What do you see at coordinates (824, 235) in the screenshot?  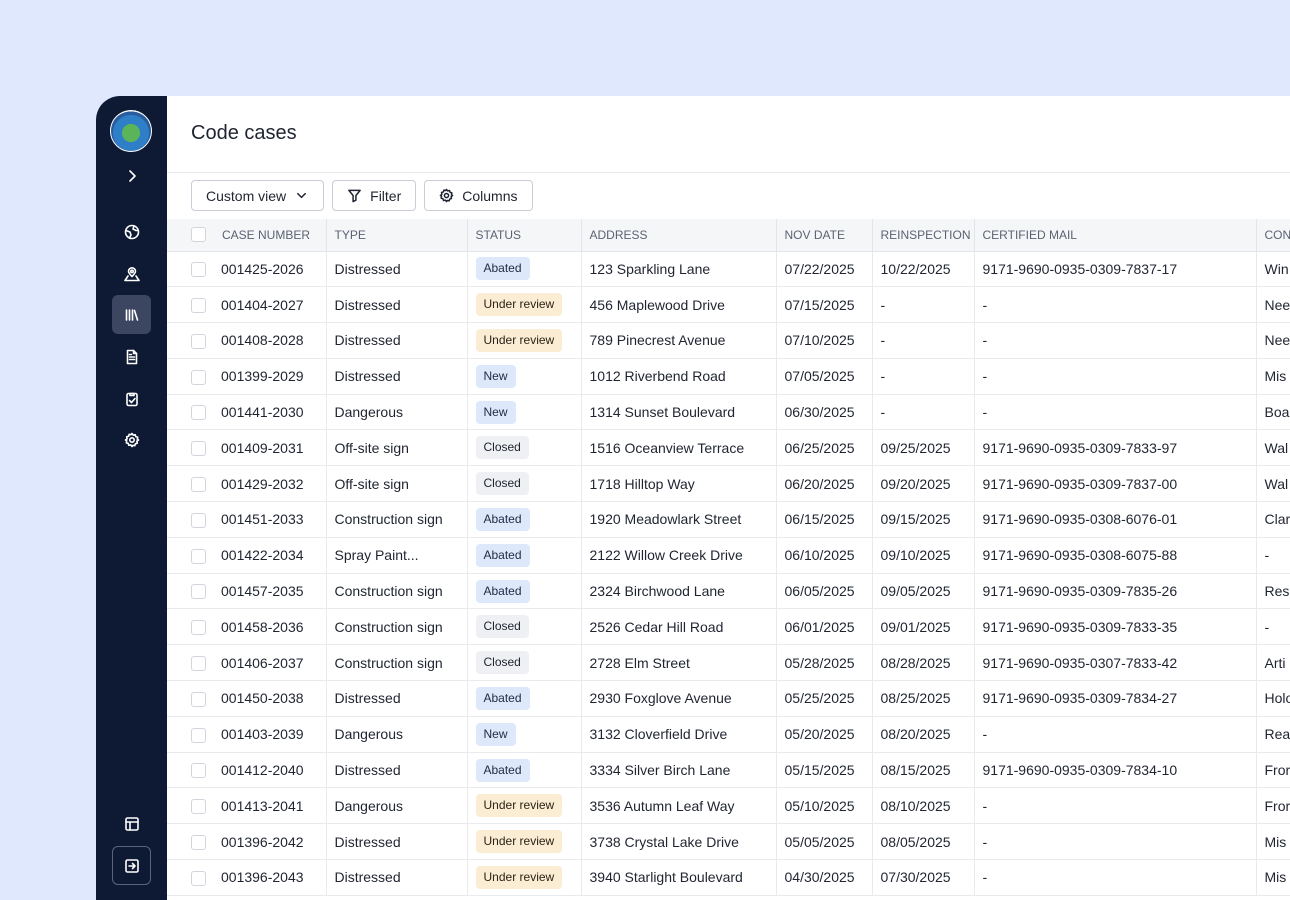 I see `column-header-nov-date: NOV DATE` at bounding box center [824, 235].